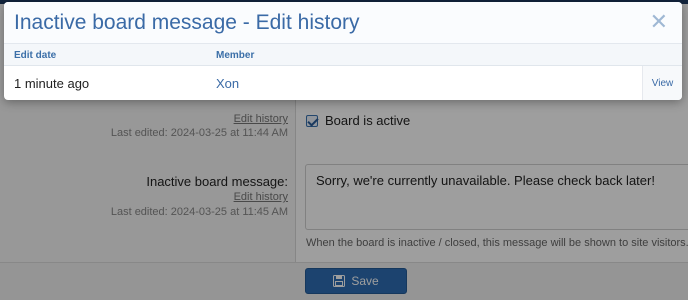 The image size is (688, 300). Describe the element at coordinates (227, 83) in the screenshot. I see `member-link: Xon` at that location.